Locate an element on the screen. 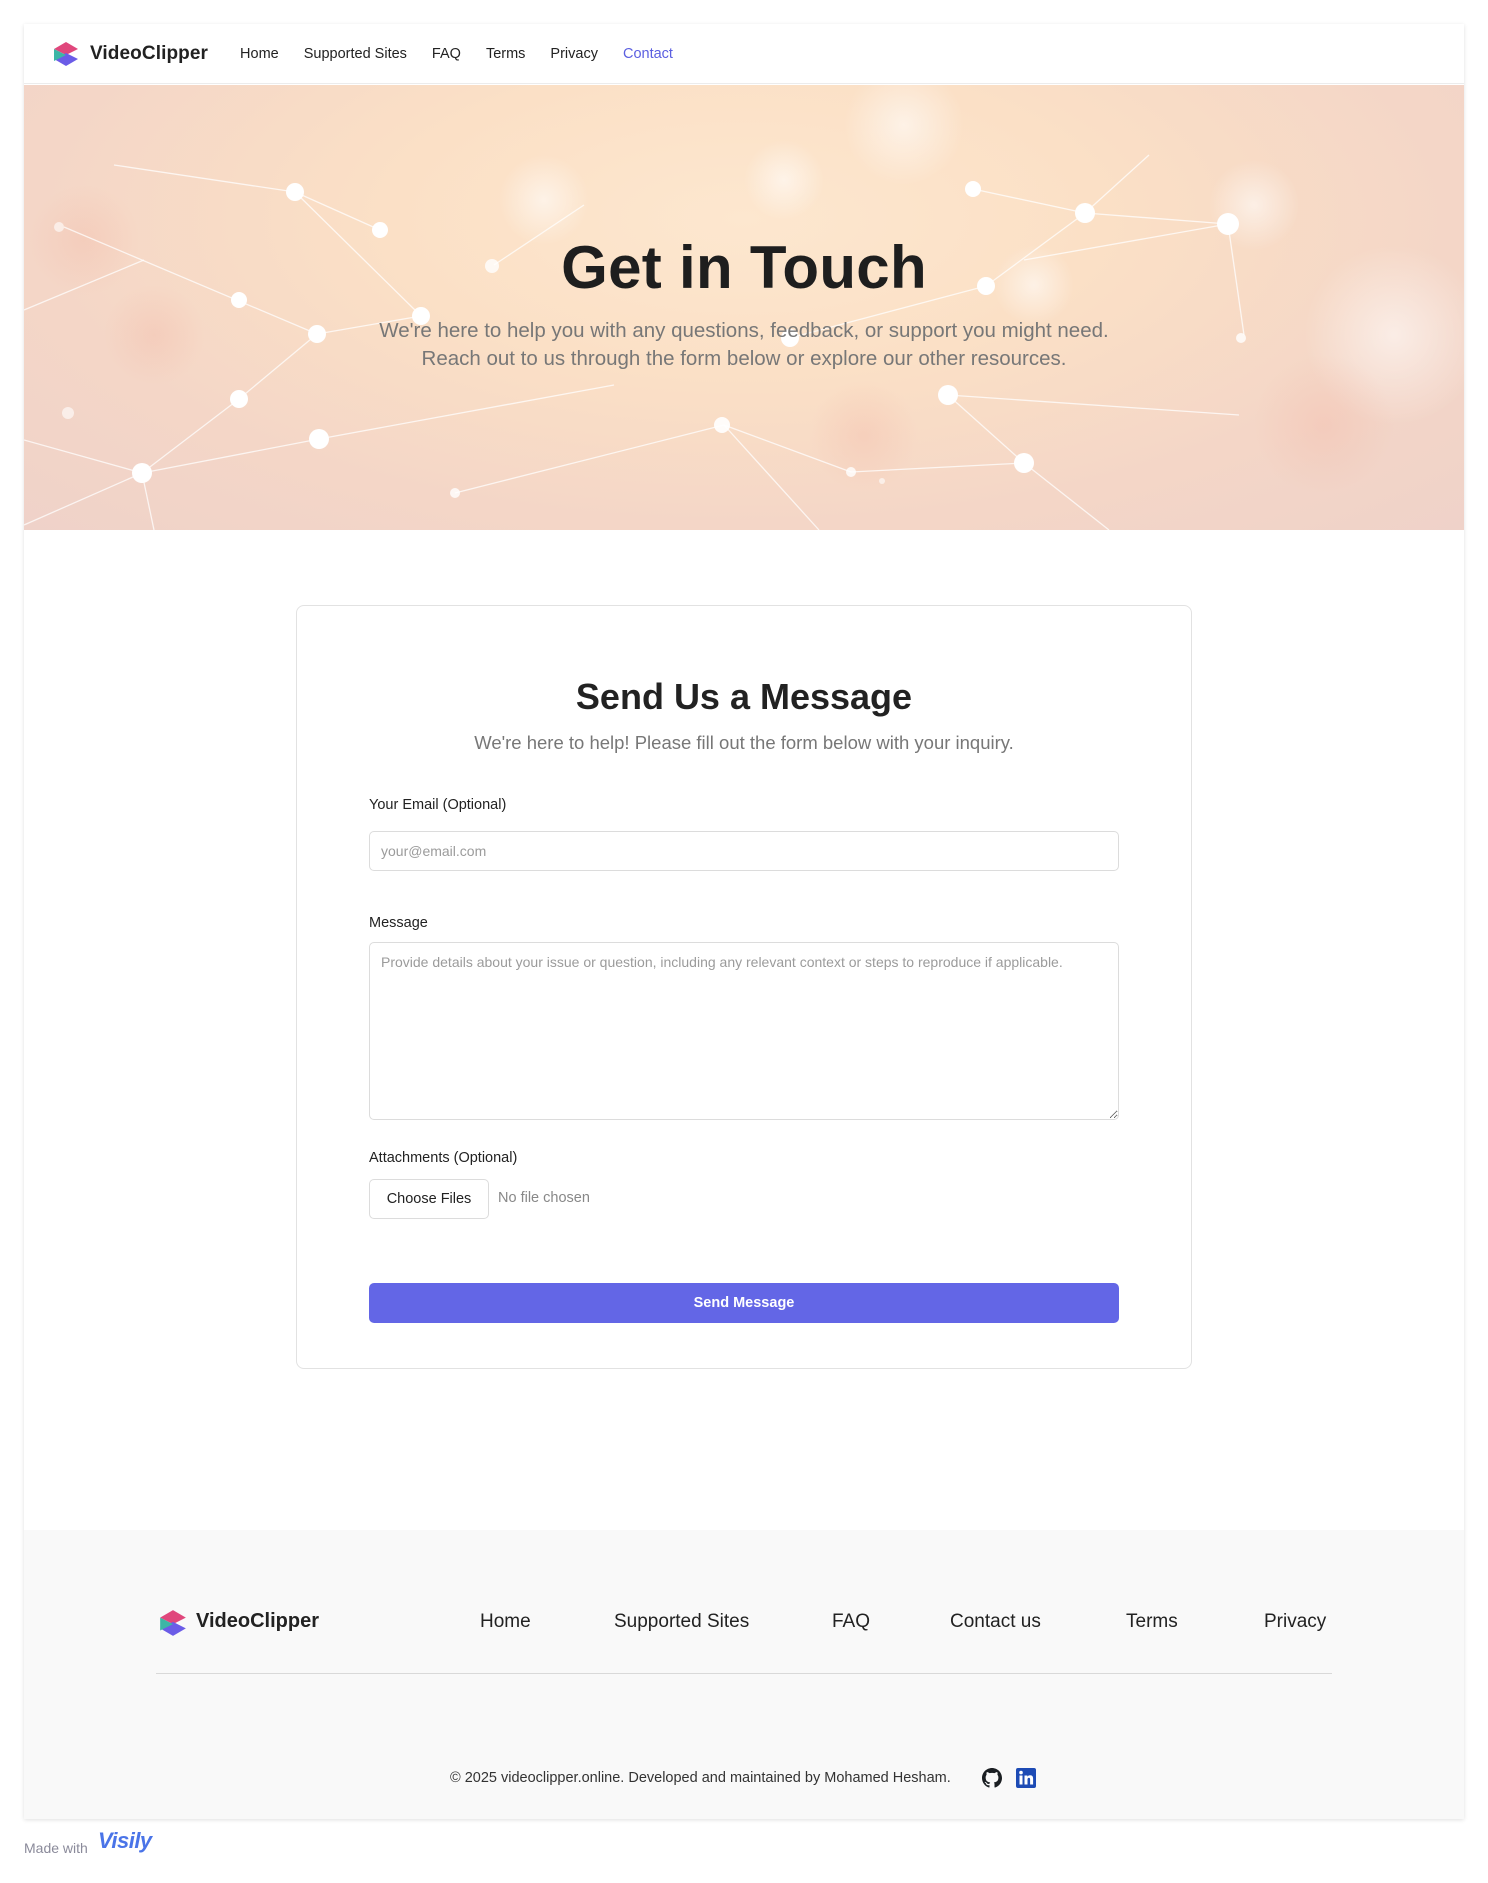 This screenshot has height=1883, width=1488. nav-link-terms: Terms is located at coordinates (505, 54).